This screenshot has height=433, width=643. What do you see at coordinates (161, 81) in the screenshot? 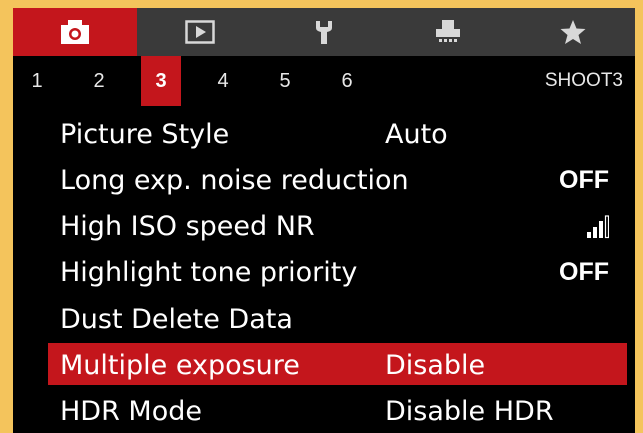
I see `page-tab-3: 3` at bounding box center [161, 81].